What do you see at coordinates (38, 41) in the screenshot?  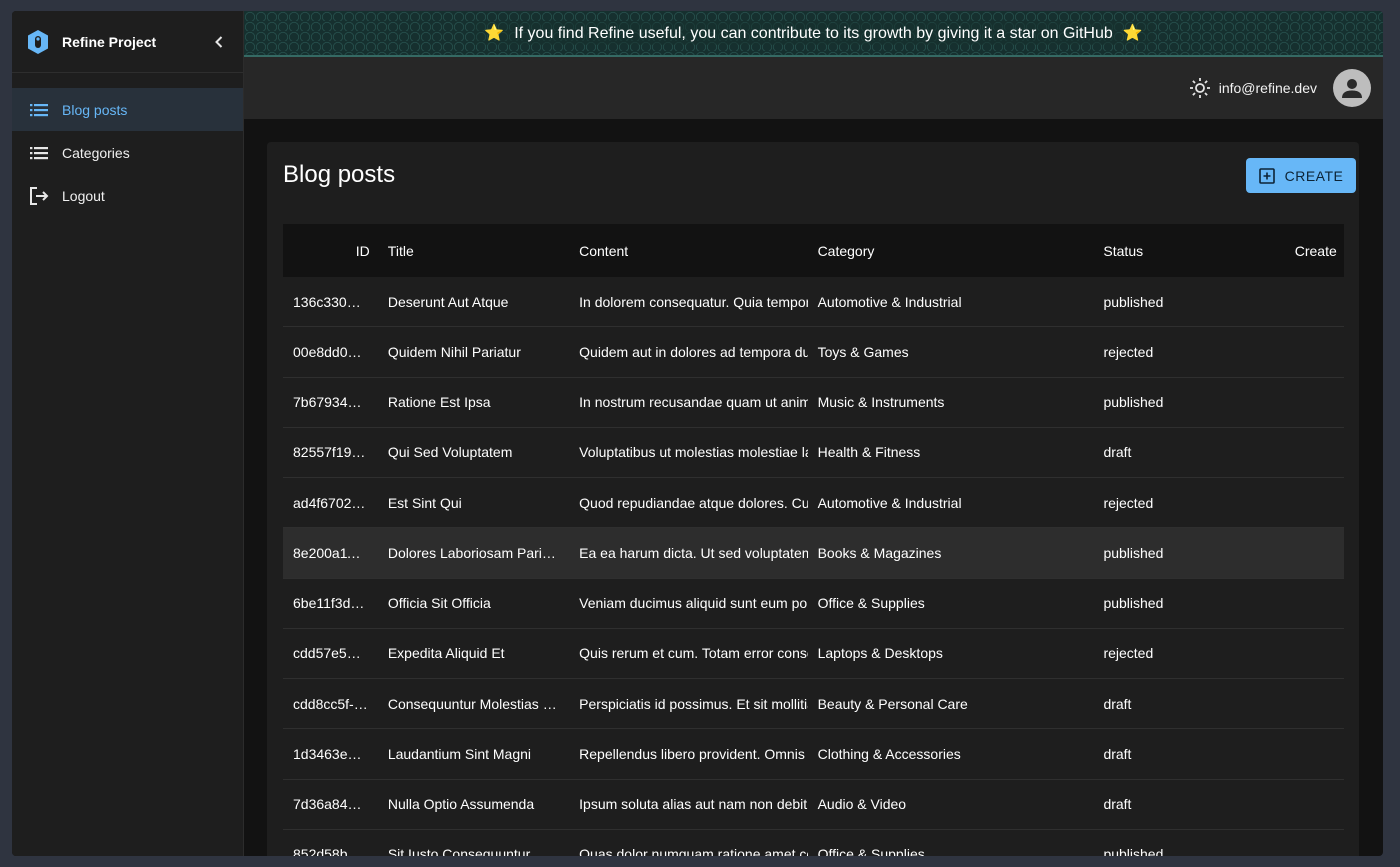 I see `refine-logo-icon` at bounding box center [38, 41].